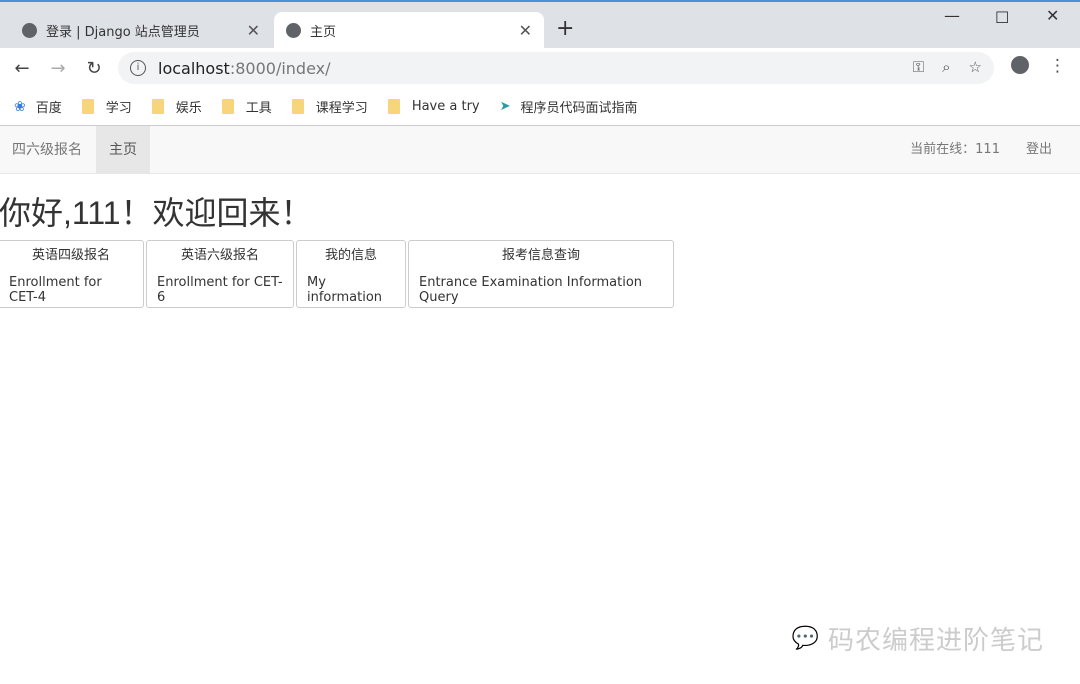 This screenshot has width=1080, height=684. What do you see at coordinates (1057, 66) in the screenshot?
I see `menu-icon: ⋮` at bounding box center [1057, 66].